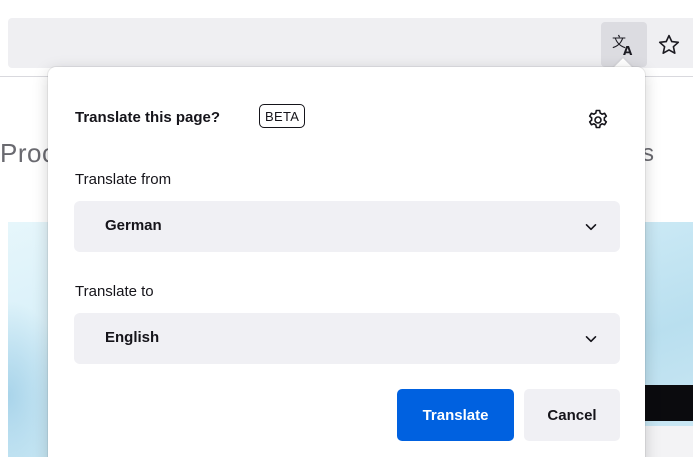 This screenshot has height=457, width=693. Describe the element at coordinates (622, 46) in the screenshot. I see `translate-icon: 文 A` at that location.